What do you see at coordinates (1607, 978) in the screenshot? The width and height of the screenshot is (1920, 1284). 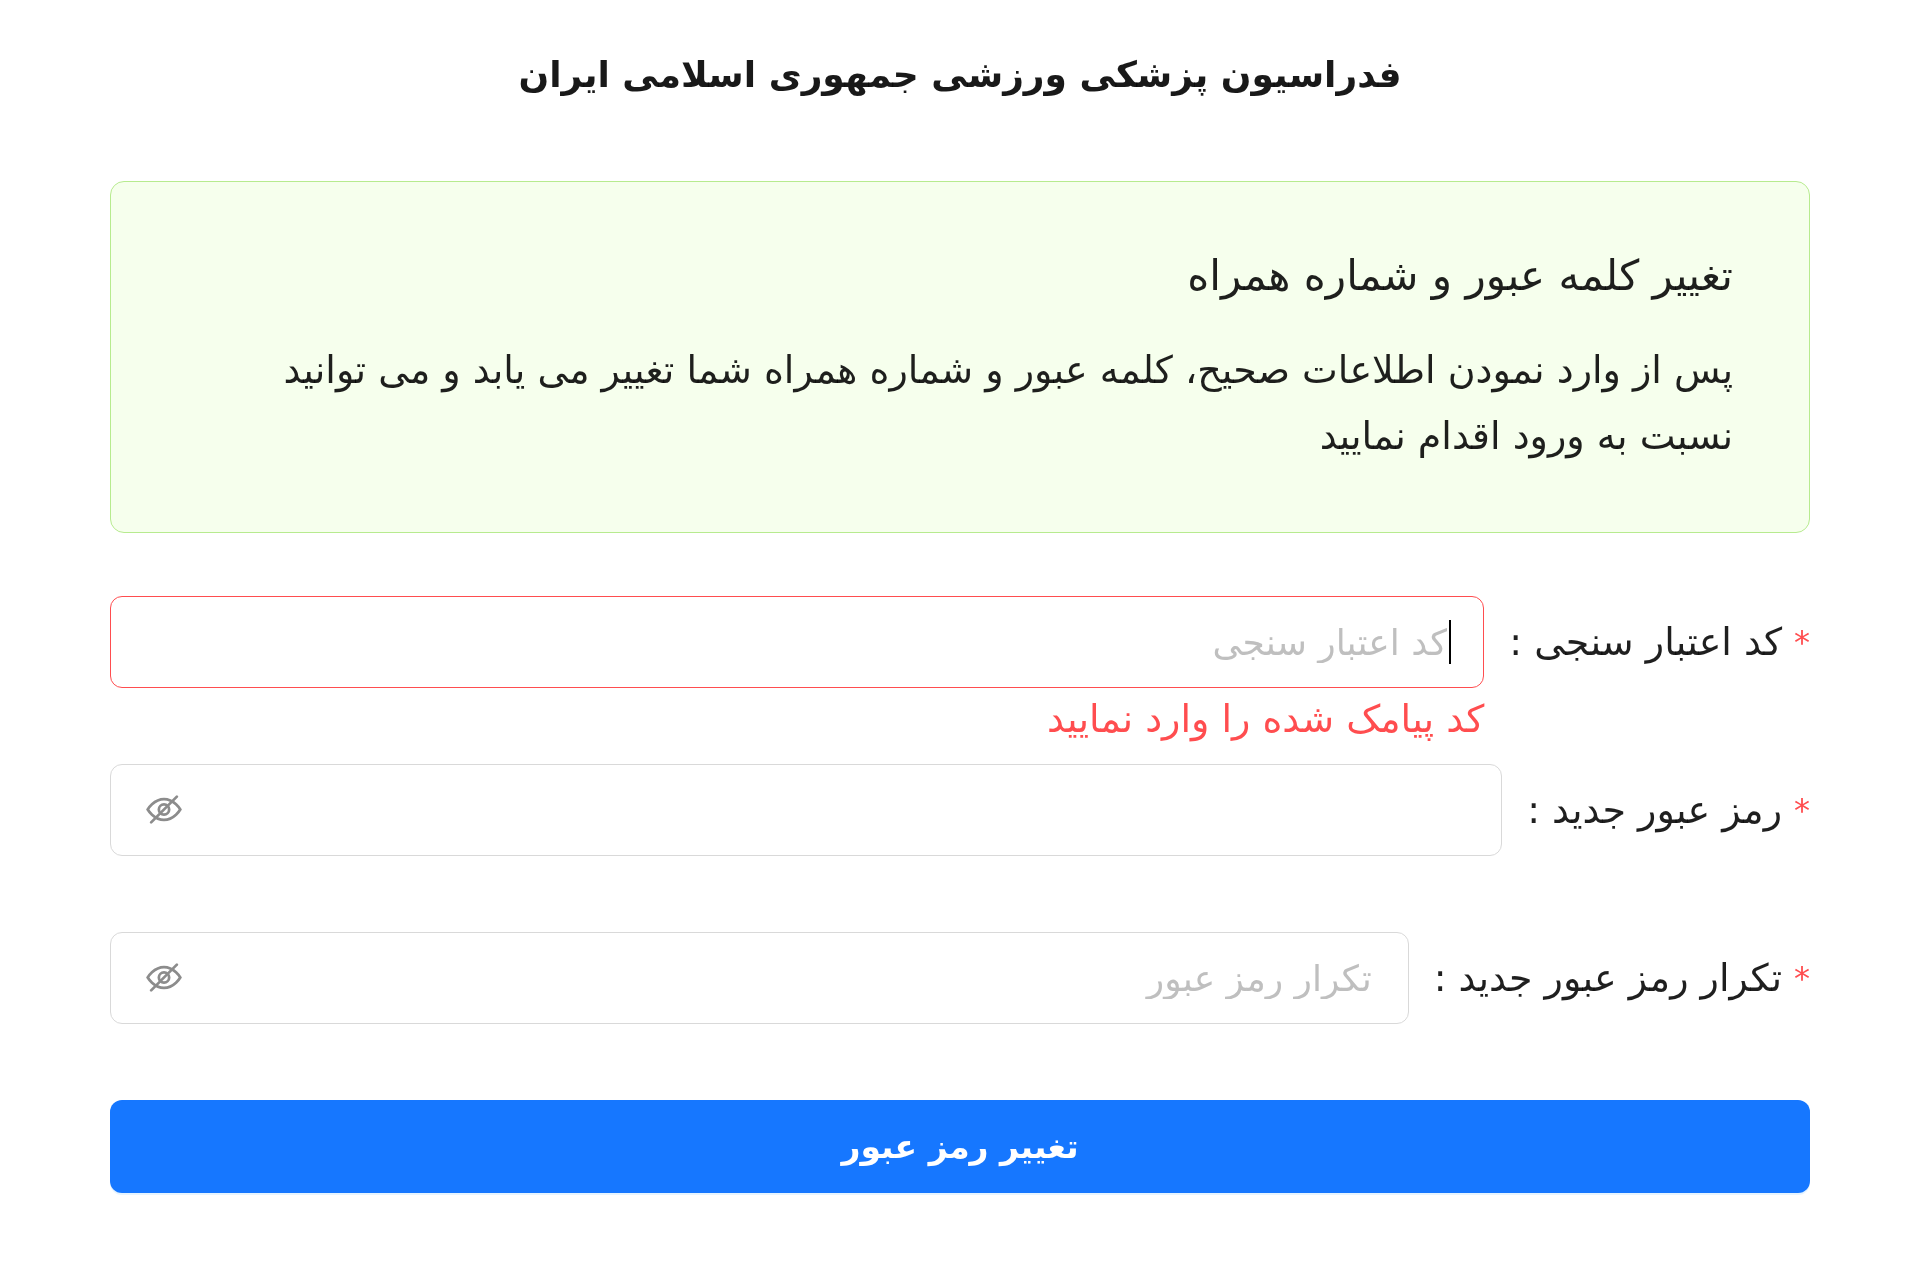 I see `field-label: تکرار رمز عبور جدید :` at bounding box center [1607, 978].